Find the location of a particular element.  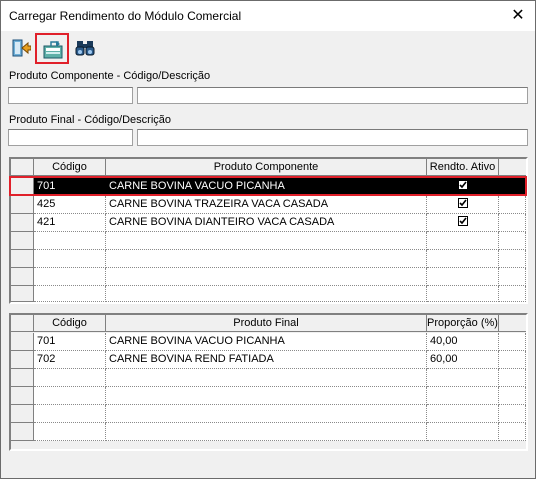

search-button is located at coordinates (85, 48).